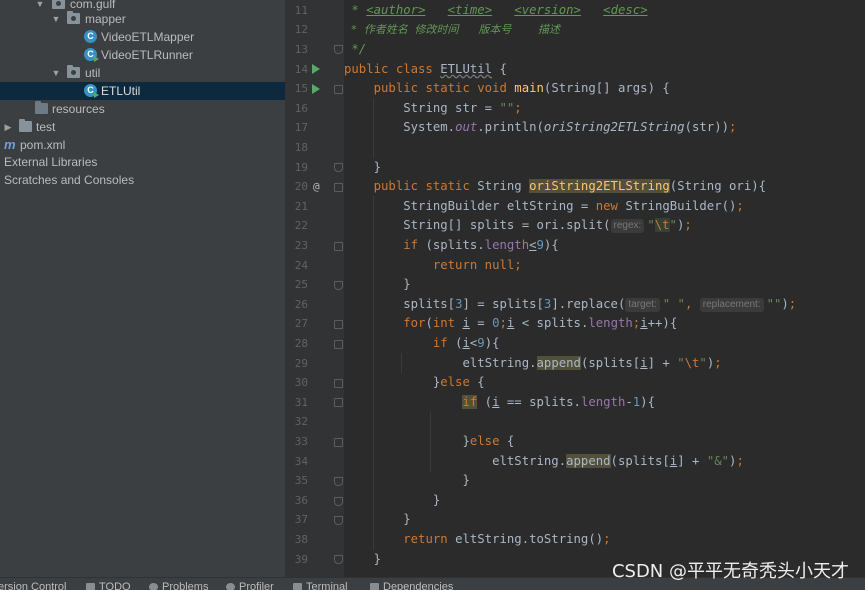 This screenshot has width=865, height=590. I want to click on line-number: 25, so click(301, 285).